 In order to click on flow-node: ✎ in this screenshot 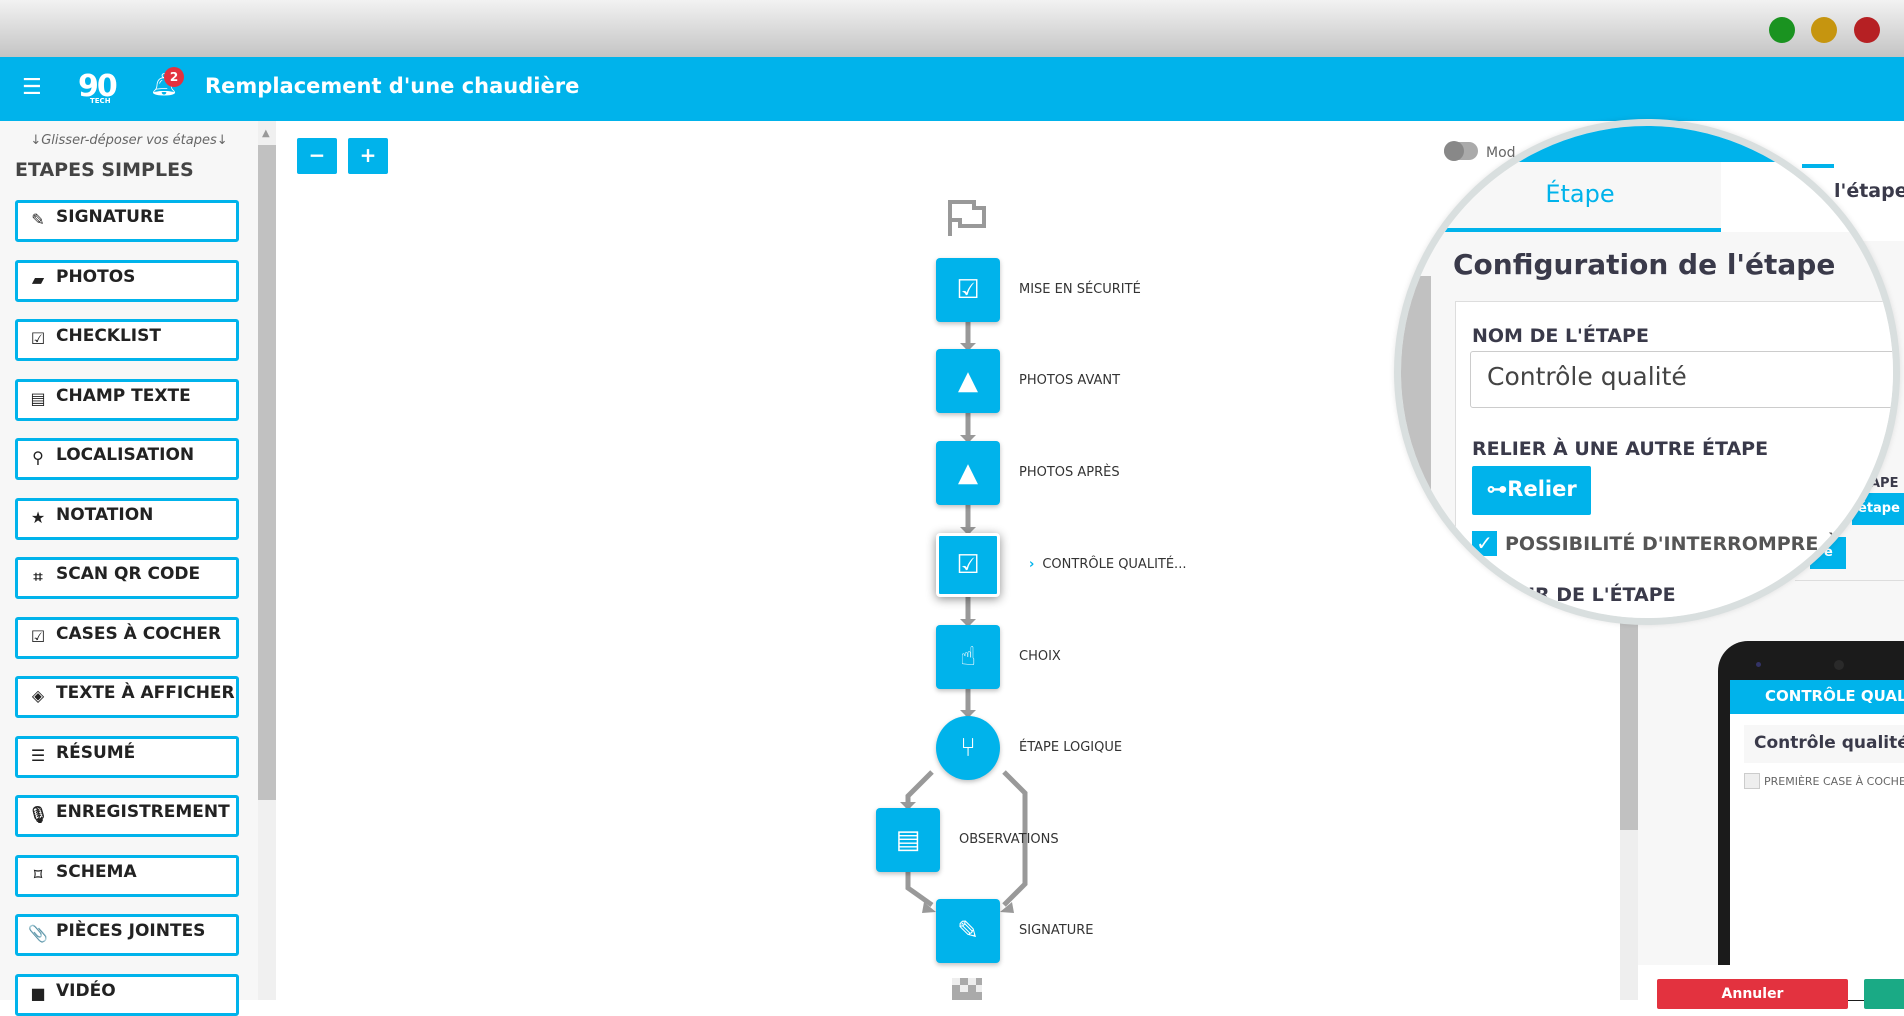, I will do `click(968, 931)`.